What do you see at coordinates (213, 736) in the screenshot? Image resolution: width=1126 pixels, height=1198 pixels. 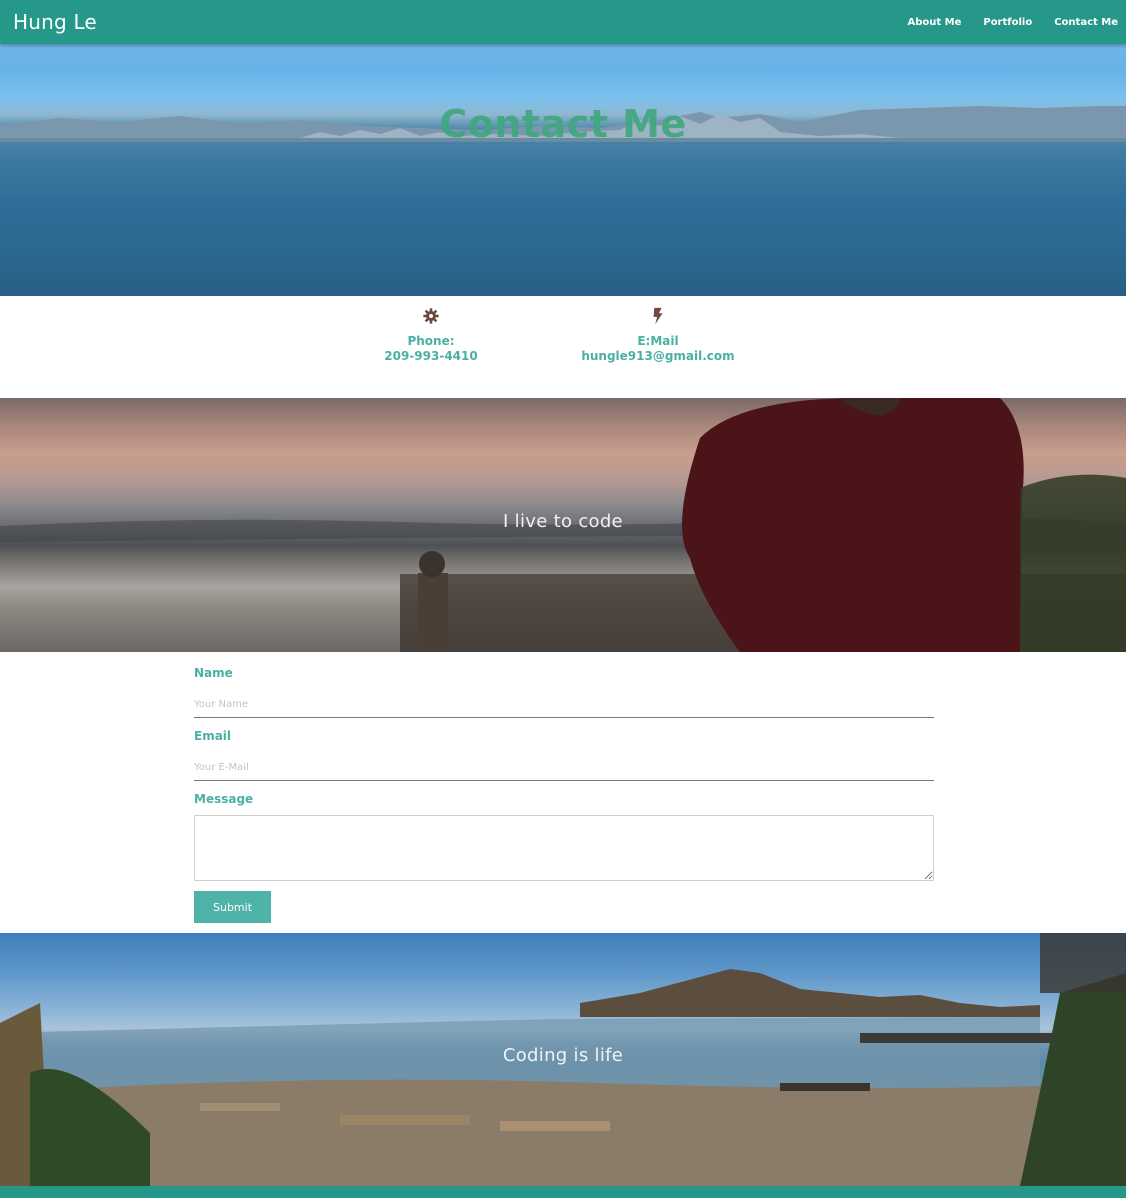 I see `email-label: Email` at bounding box center [213, 736].